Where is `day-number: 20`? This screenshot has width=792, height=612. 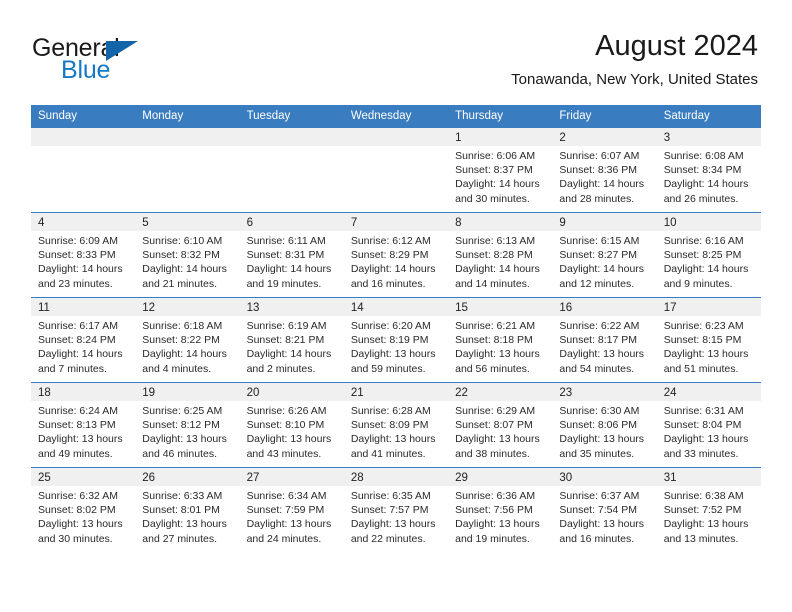
day-number: 20 is located at coordinates (291, 392).